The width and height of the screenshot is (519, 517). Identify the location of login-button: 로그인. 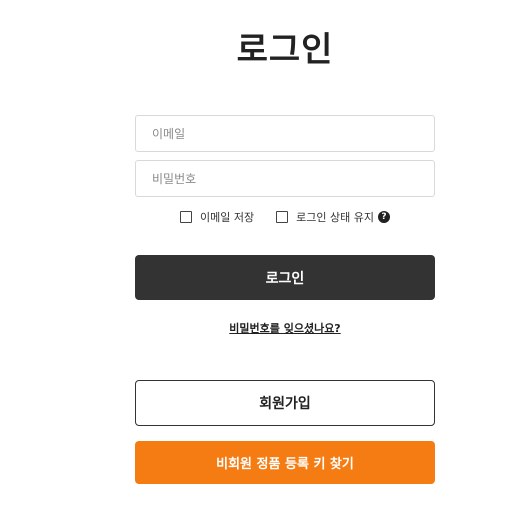
(285, 277).